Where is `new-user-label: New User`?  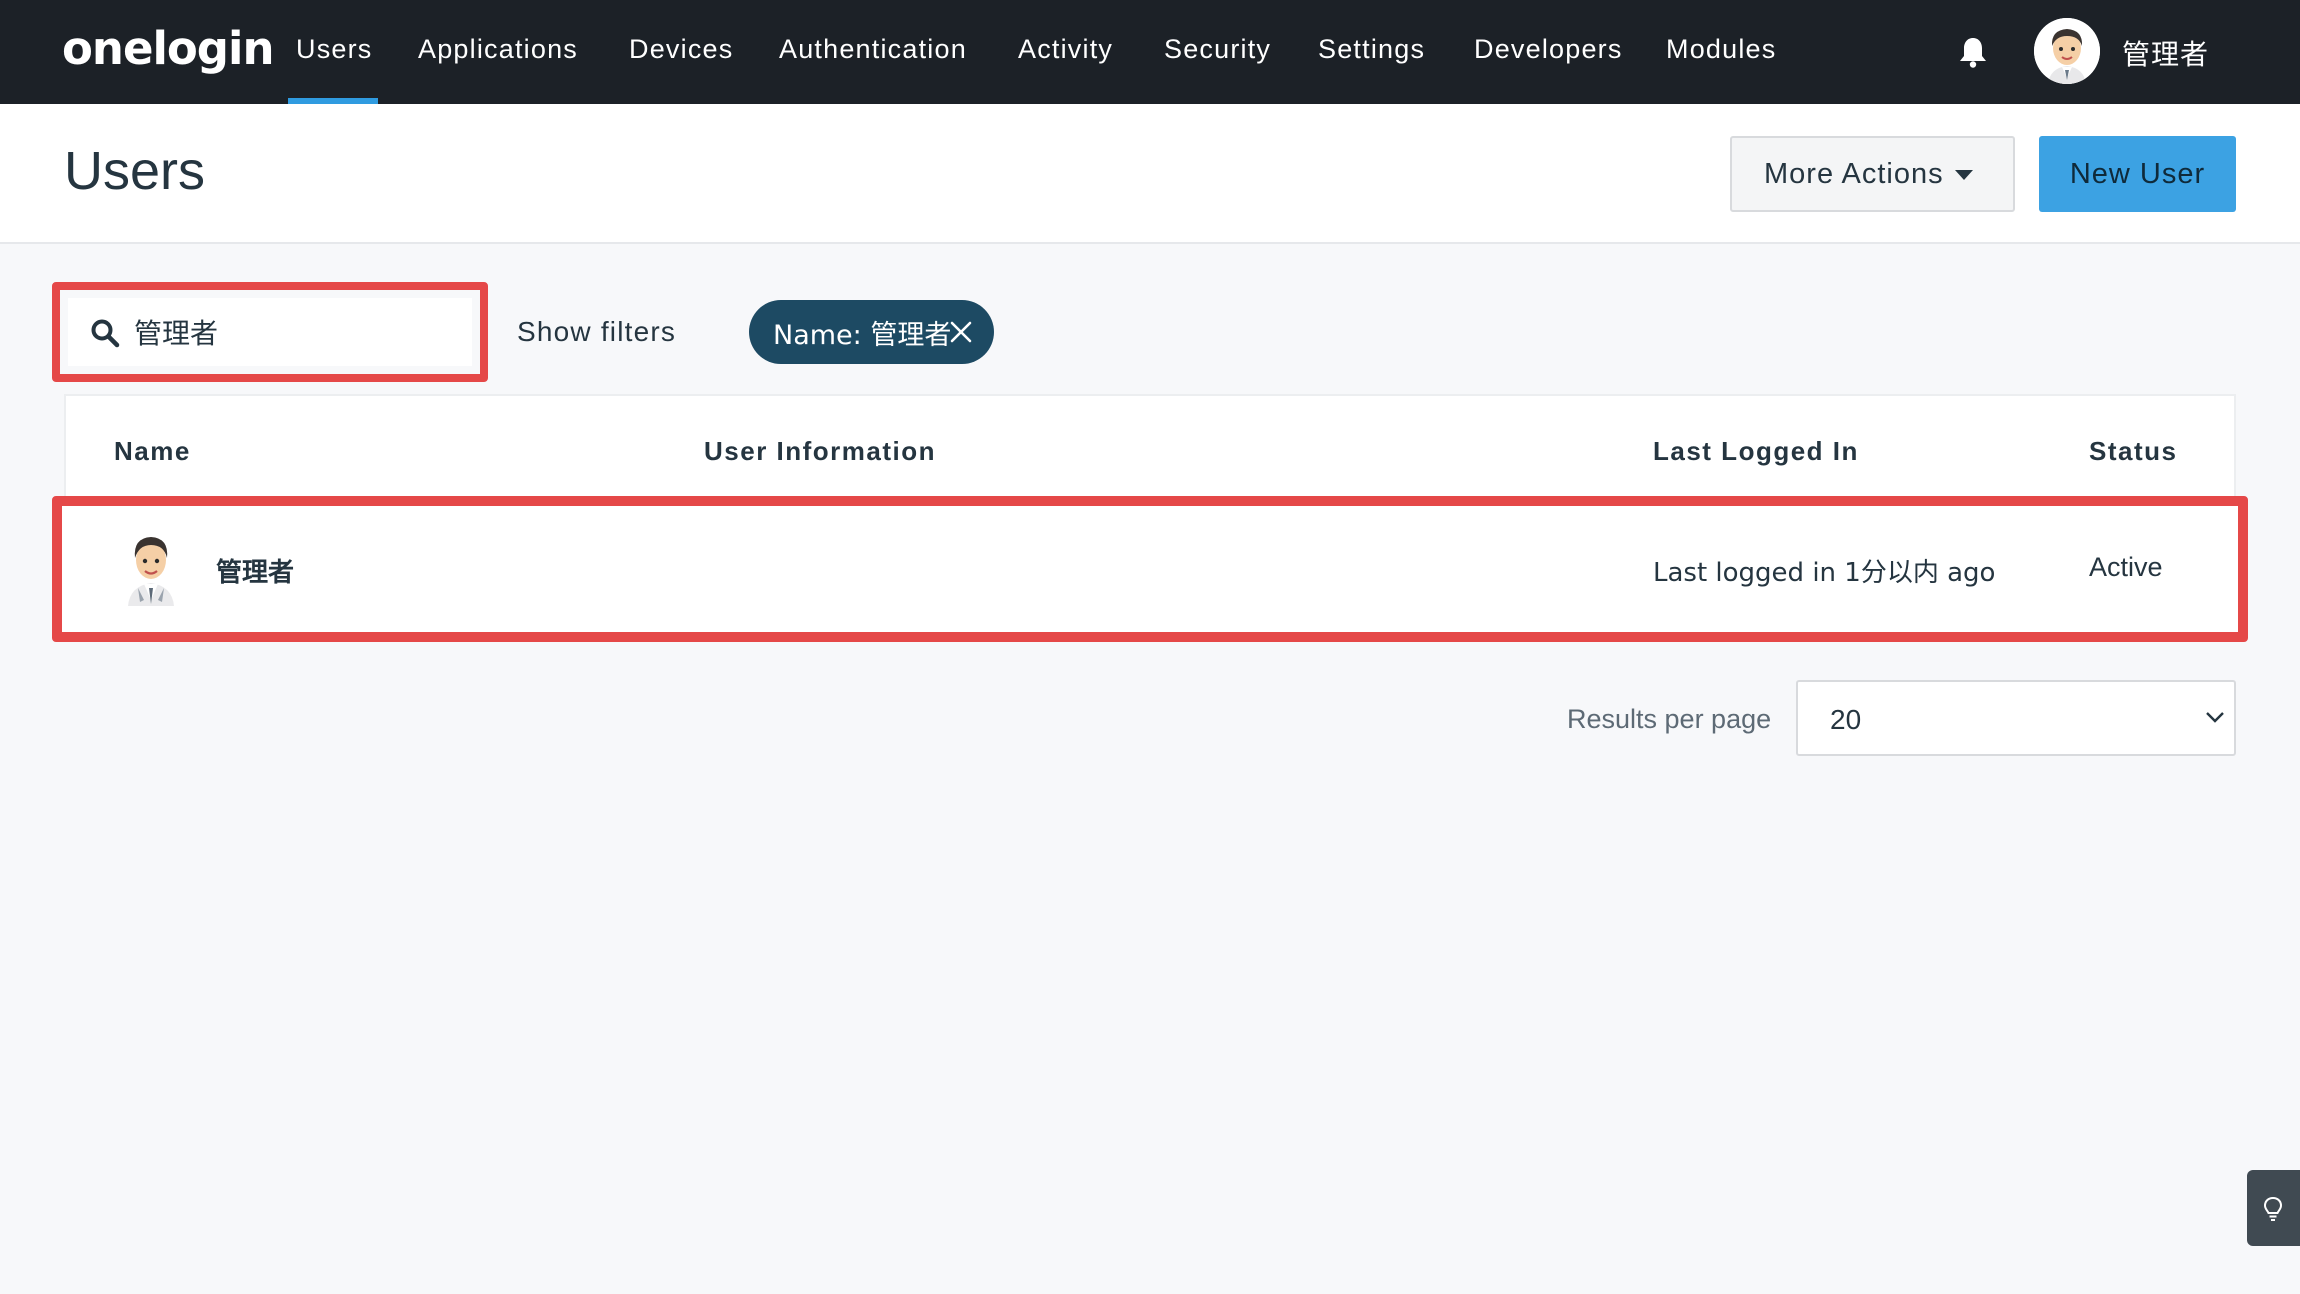 new-user-label: New User is located at coordinates (2137, 173).